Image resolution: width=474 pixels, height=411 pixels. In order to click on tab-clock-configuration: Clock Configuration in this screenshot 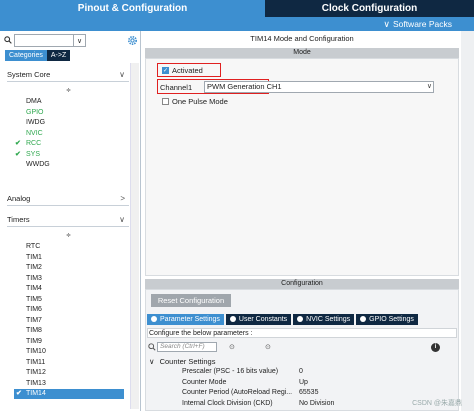, I will do `click(369, 8)`.